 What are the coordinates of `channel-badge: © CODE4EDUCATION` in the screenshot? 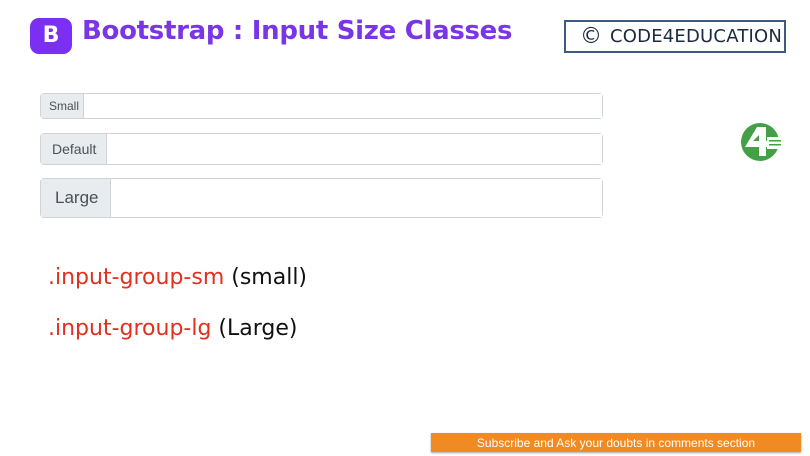 It's located at (675, 36).